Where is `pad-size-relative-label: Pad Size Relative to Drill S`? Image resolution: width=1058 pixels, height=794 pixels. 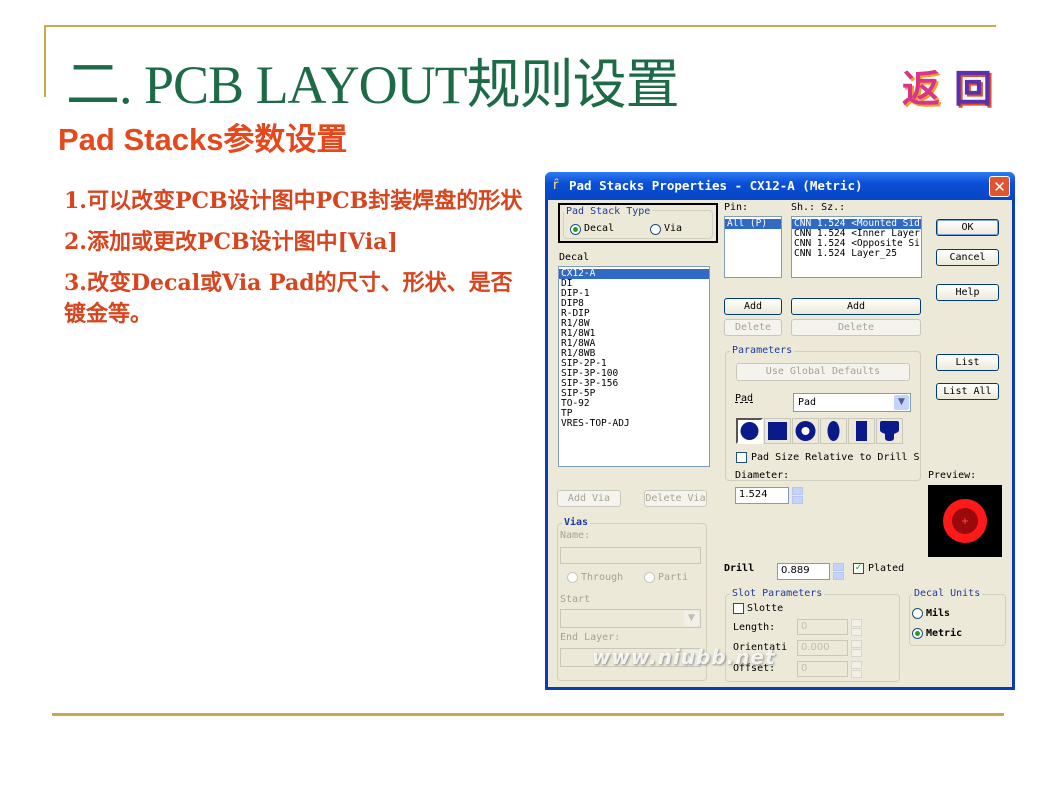 pad-size-relative-label: Pad Size Relative to Drill S is located at coordinates (835, 457).